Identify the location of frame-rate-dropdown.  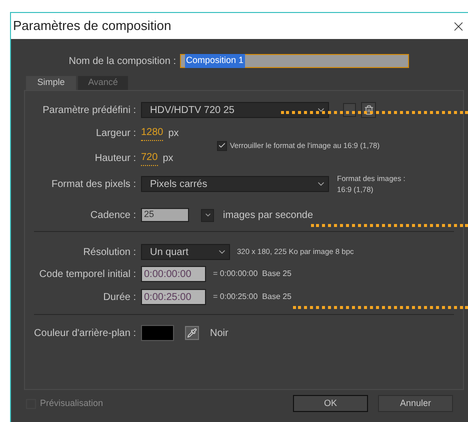
(207, 215).